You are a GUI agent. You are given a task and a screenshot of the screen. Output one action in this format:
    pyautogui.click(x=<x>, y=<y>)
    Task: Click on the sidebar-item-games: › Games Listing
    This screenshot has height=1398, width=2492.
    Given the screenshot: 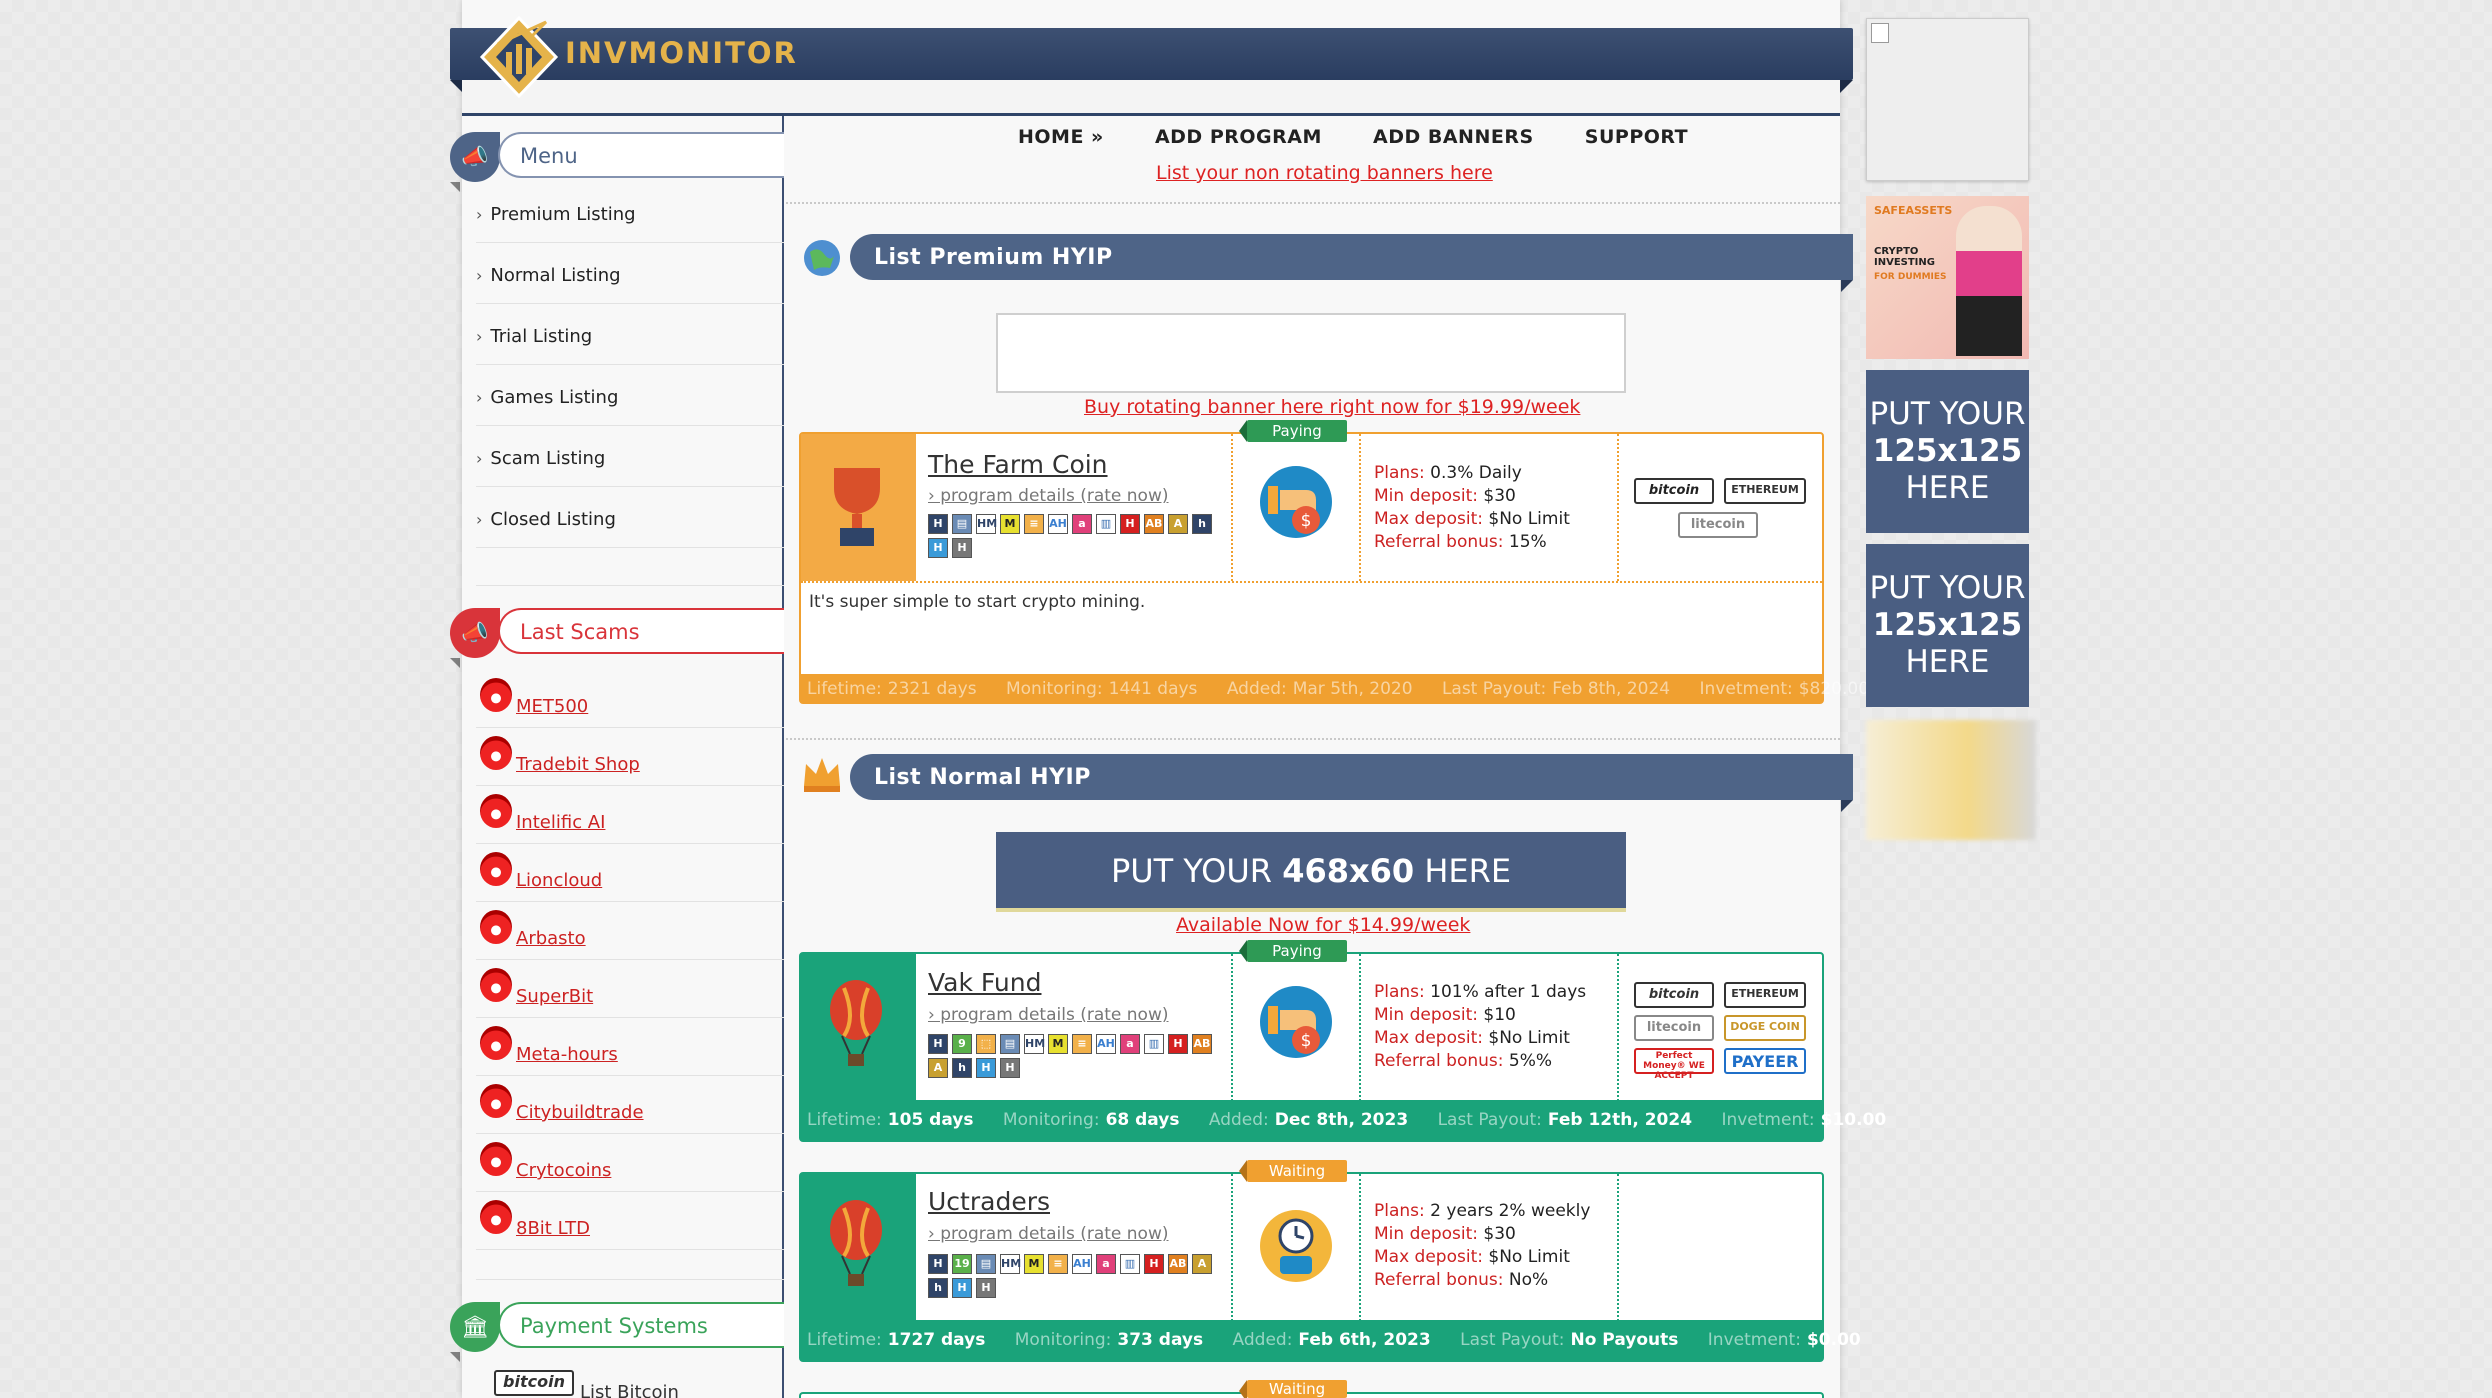 What is the action you would take?
    pyautogui.click(x=630, y=395)
    